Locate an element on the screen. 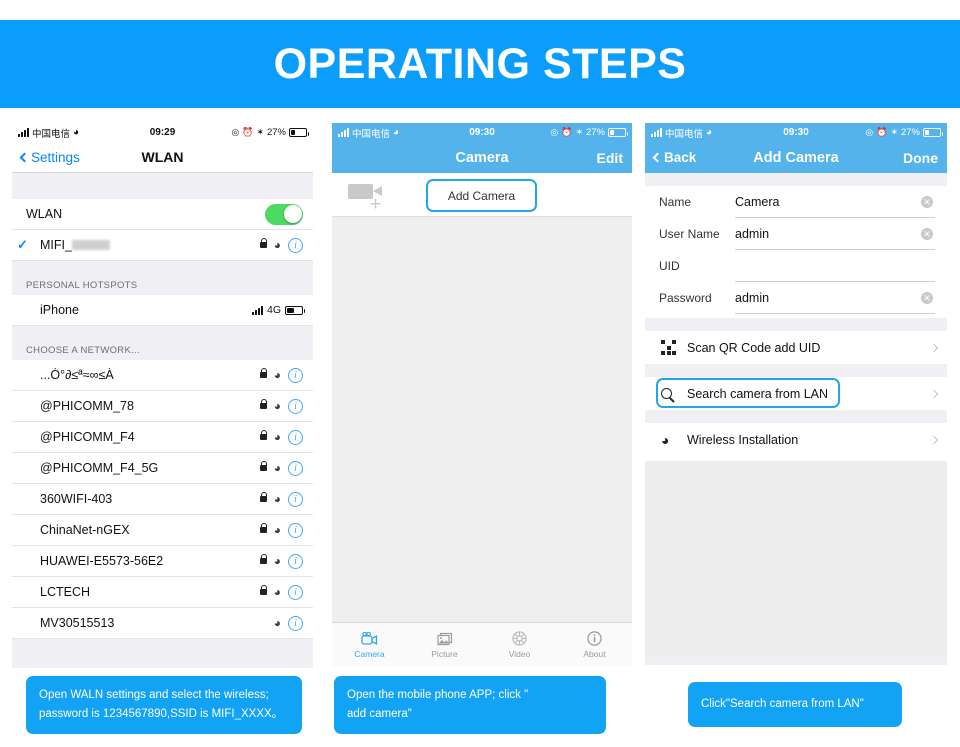 This screenshot has height=747, width=960. action-label-wireless-install: Wireless Installation is located at coordinates (743, 439).